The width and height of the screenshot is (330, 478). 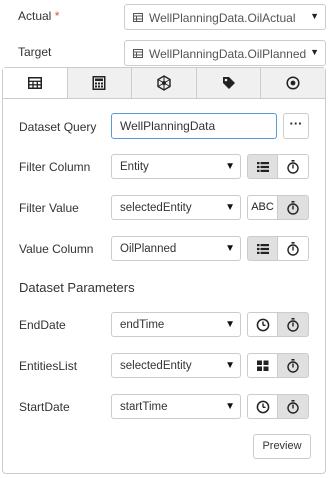 What do you see at coordinates (176, 324) in the screenshot?
I see `param-end-date-select: endTime ▼` at bounding box center [176, 324].